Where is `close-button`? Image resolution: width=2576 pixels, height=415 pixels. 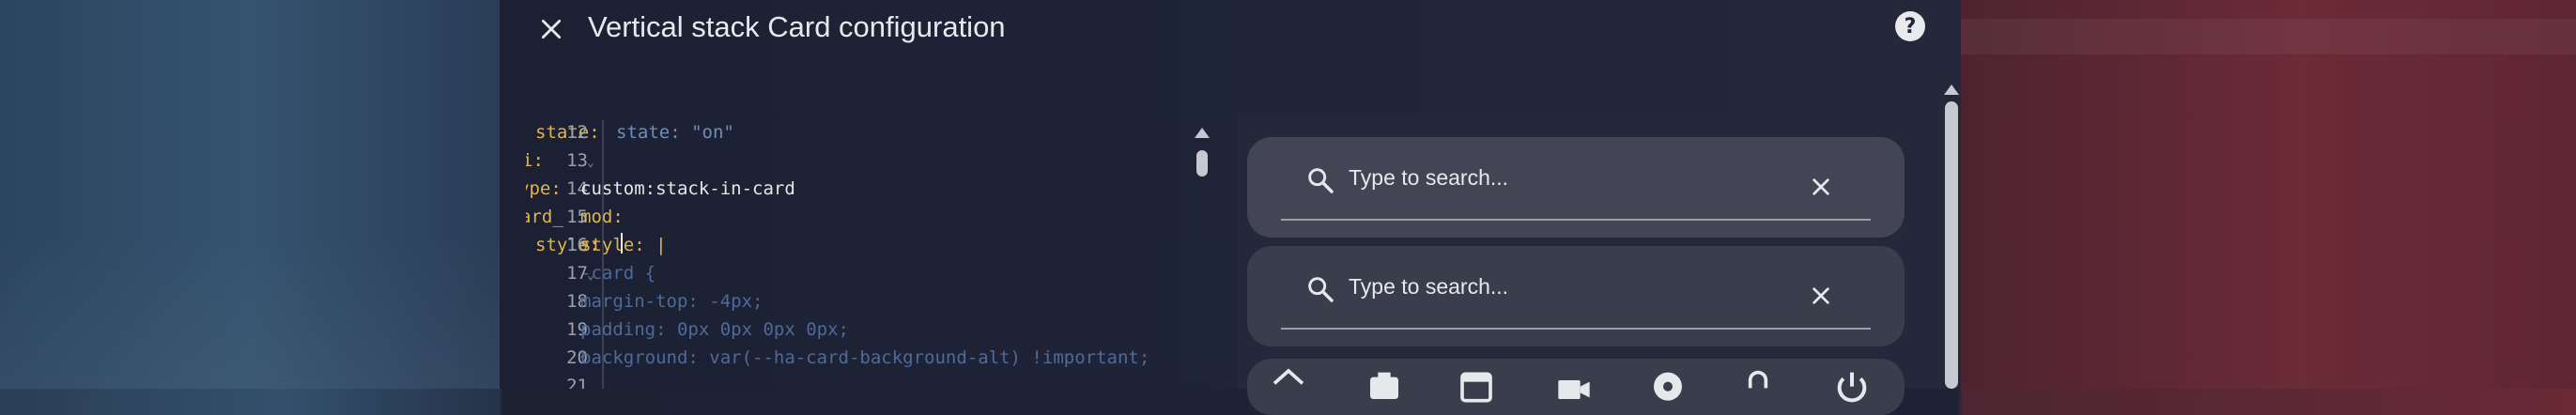
close-button is located at coordinates (551, 29).